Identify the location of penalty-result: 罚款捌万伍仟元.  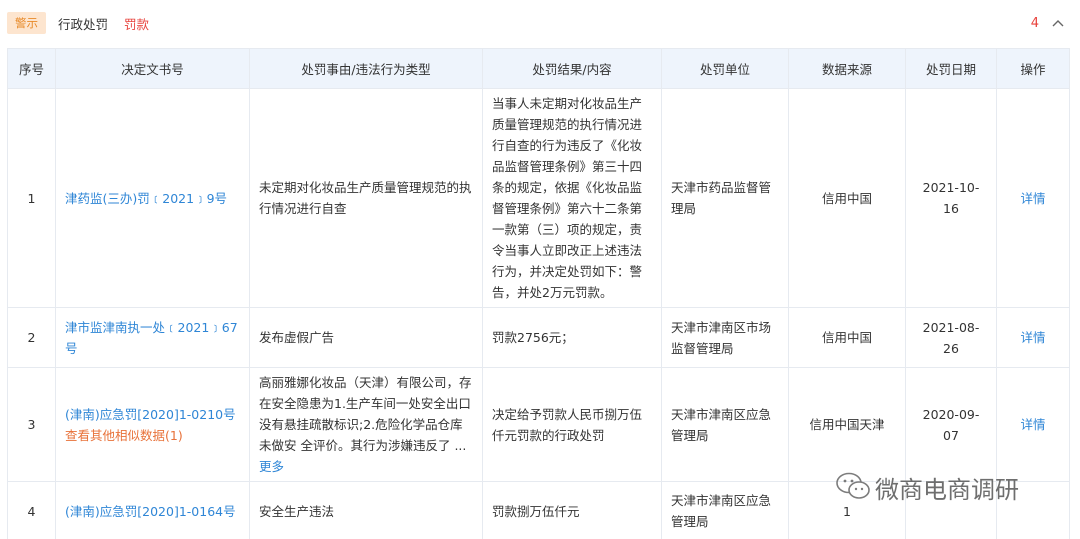
(572, 510).